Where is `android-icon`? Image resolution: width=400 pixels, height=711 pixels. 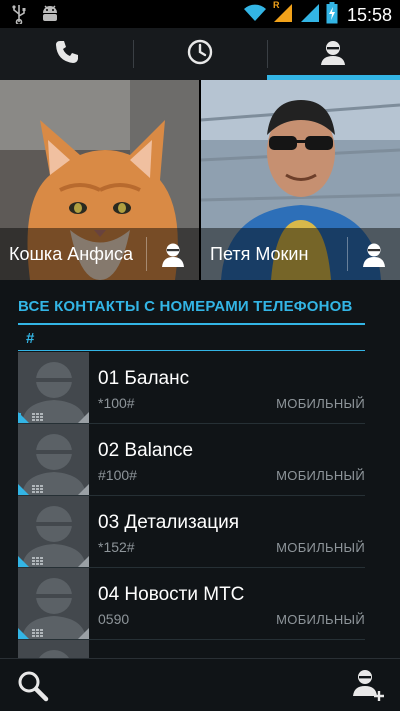 android-icon is located at coordinates (50, 16).